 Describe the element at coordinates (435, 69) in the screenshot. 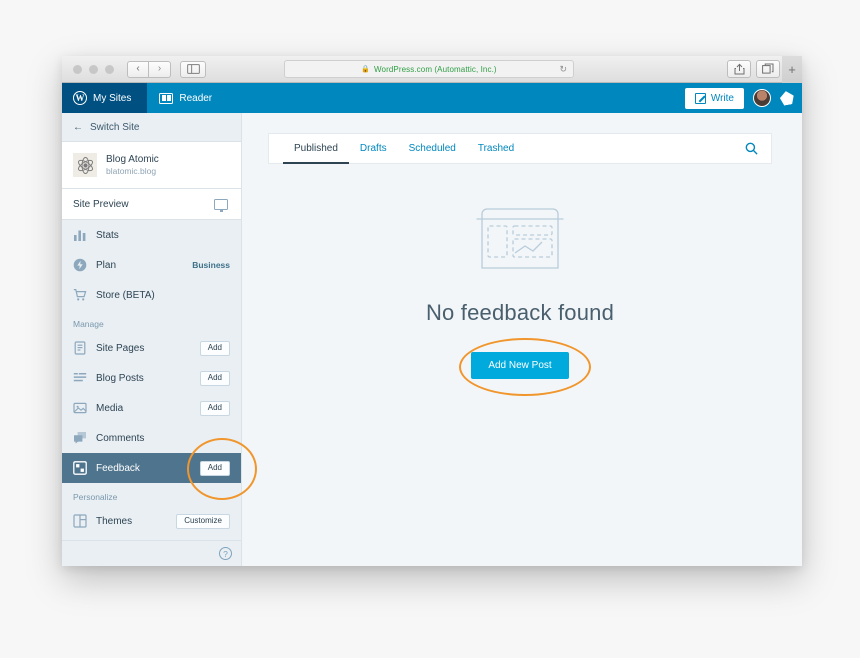

I see `url-text: WordPress.com (Automattic, Inc.)` at that location.